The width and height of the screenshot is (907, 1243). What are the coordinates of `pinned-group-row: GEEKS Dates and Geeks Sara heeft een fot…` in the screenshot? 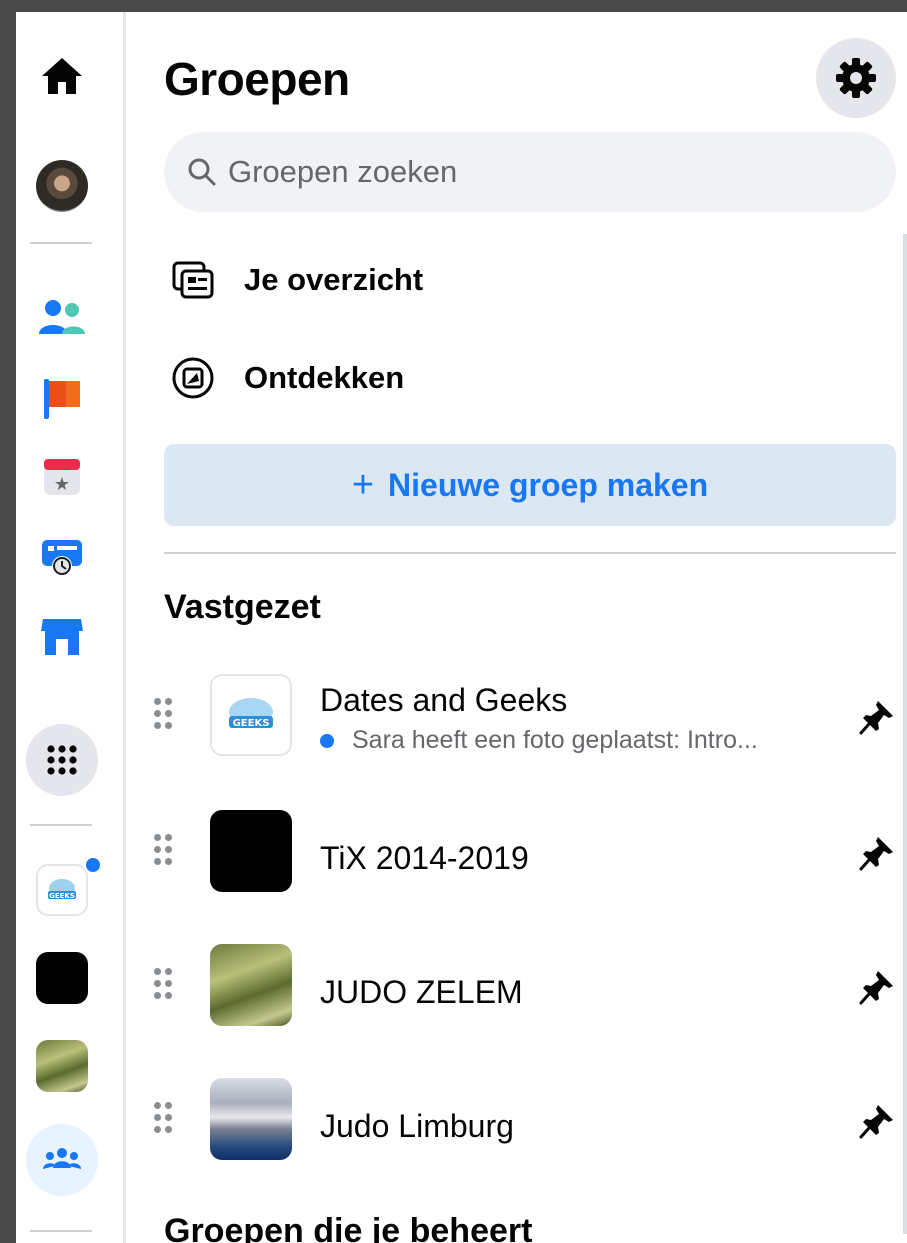 It's located at (525, 718).